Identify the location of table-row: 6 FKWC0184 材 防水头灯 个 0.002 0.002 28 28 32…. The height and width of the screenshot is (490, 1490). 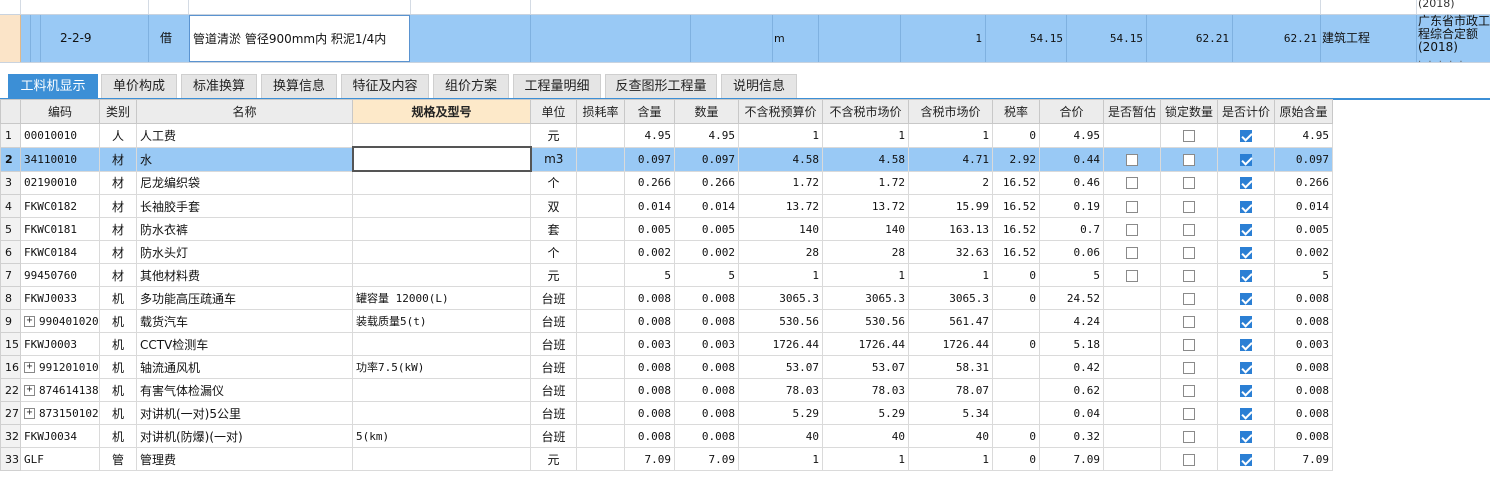
(666, 252).